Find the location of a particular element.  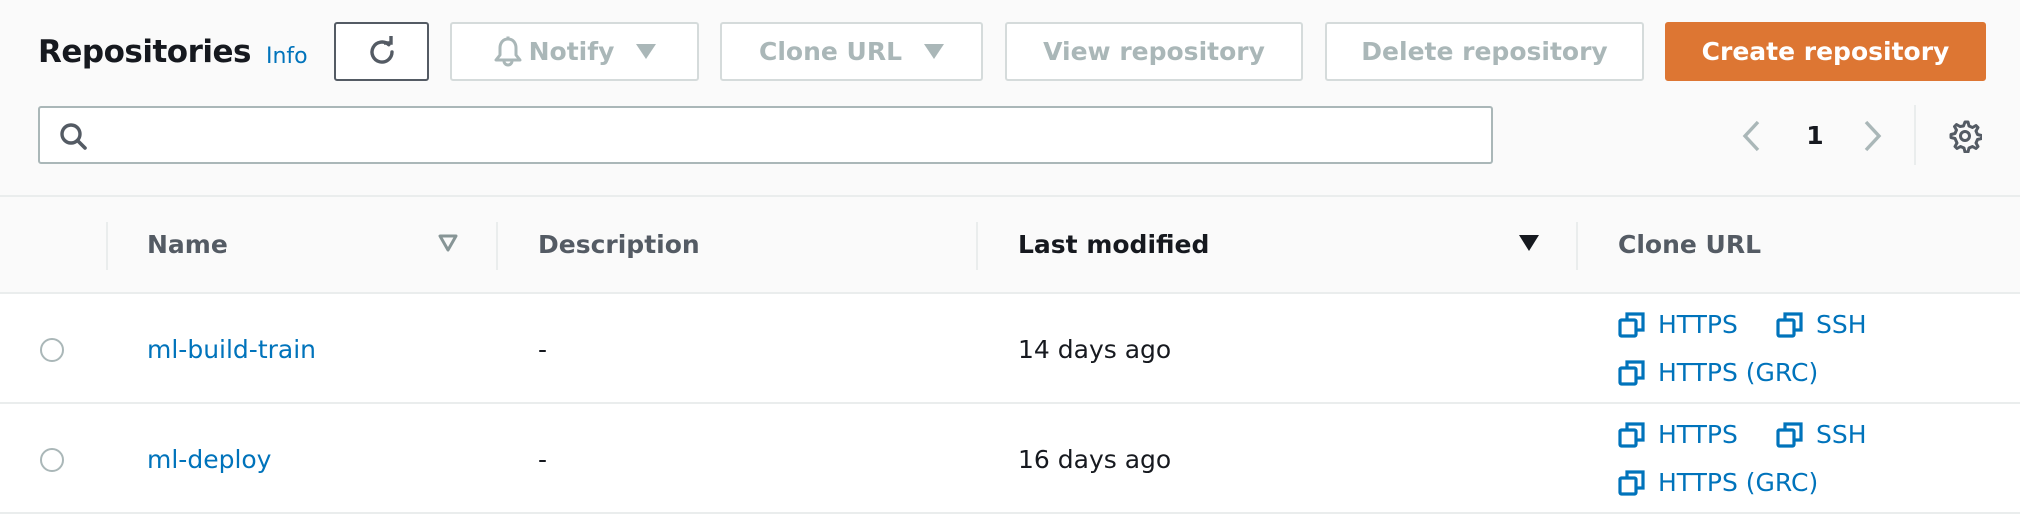

delete-repository-button: Delete repository is located at coordinates (1484, 51).